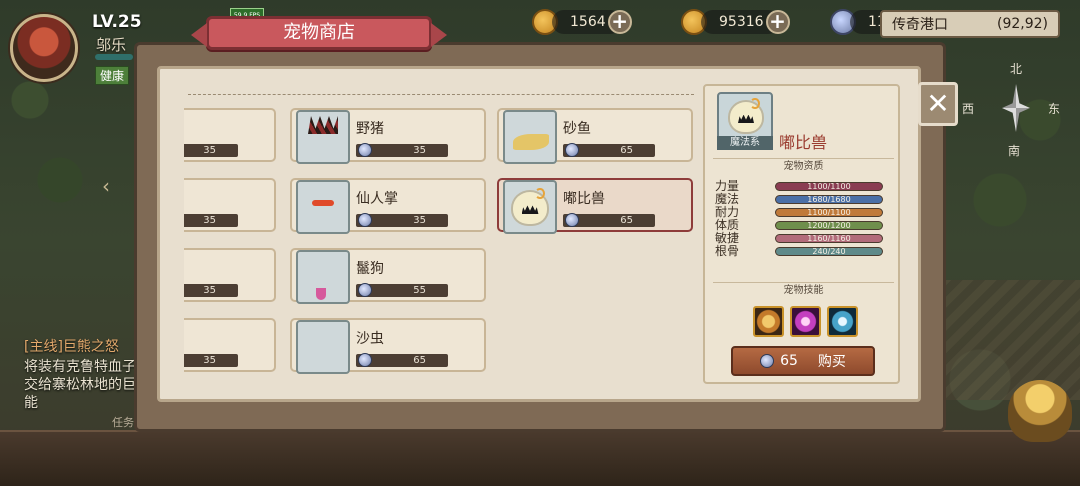 This screenshot has width=1080, height=486. Describe the element at coordinates (582, 22) in the screenshot. I see `gold-resource: 1564 +` at that location.